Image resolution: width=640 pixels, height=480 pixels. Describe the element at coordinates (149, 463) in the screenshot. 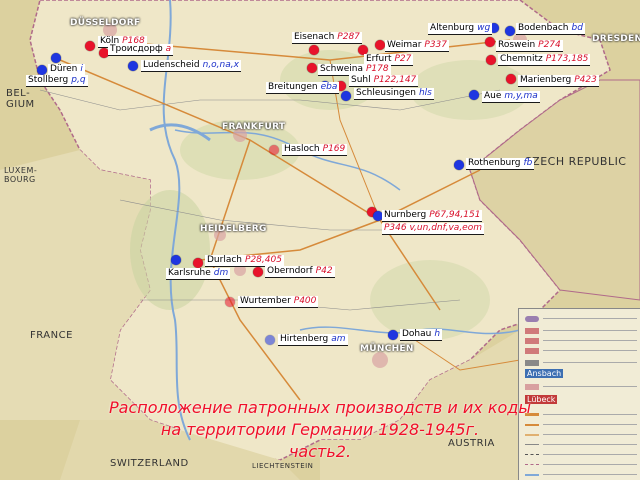

I see `country-switzerland: SWITZERLAND` at that location.